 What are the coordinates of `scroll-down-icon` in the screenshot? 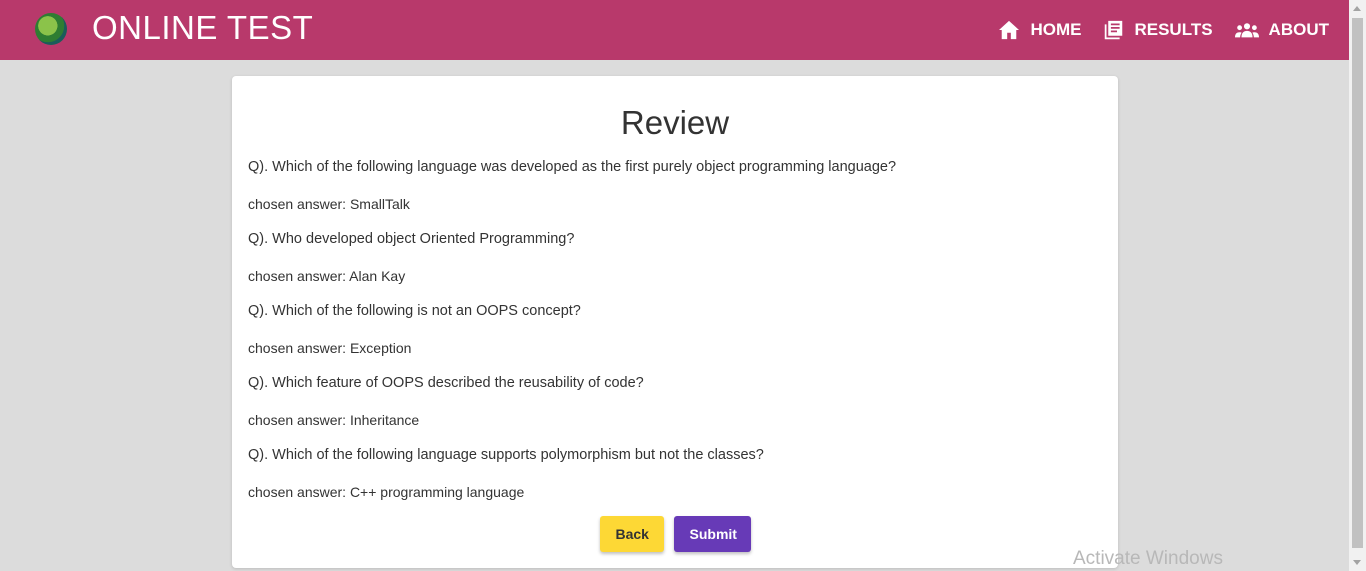 It's located at (1357, 562).